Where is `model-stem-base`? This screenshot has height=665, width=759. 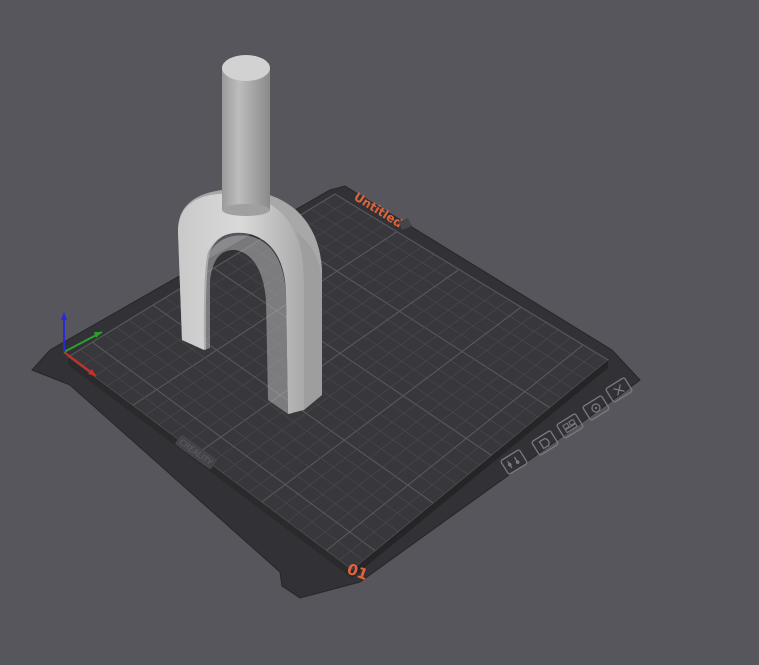
model-stem-base is located at coordinates (246, 210).